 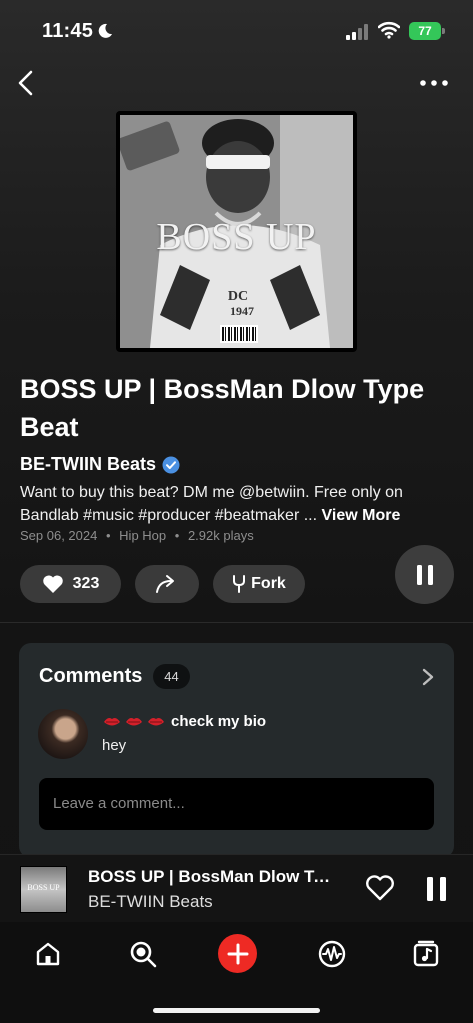 What do you see at coordinates (70, 584) in the screenshot?
I see `like-button: 323` at bounding box center [70, 584].